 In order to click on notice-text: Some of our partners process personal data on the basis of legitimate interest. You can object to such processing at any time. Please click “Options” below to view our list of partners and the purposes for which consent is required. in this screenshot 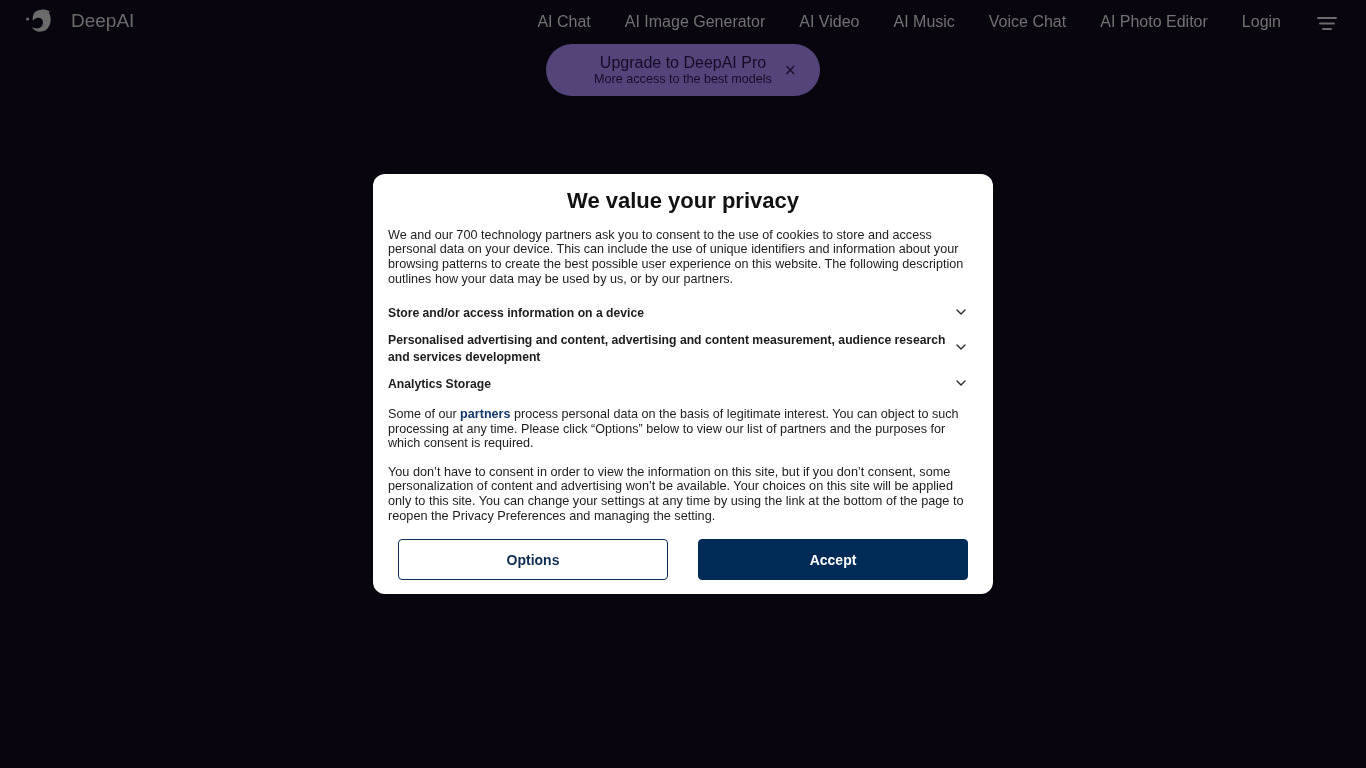, I will do `click(674, 429)`.